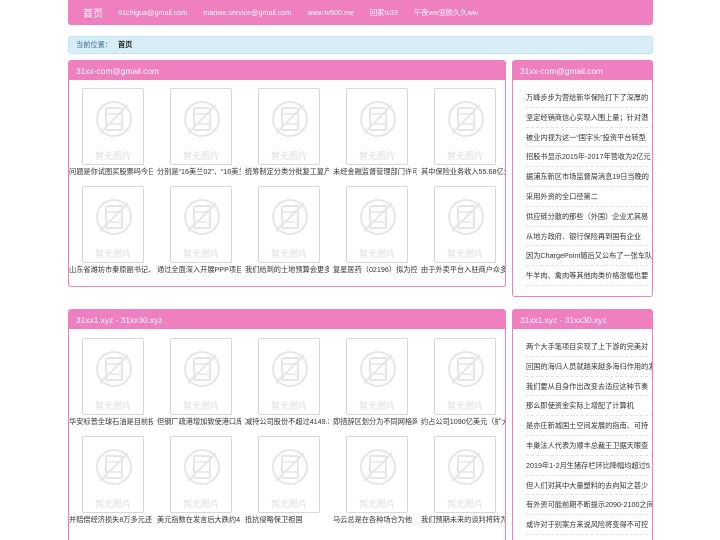 This screenshot has height=540, width=720. I want to click on image-caption-link: 复星医药（02196）拟为控, so click(375, 270).